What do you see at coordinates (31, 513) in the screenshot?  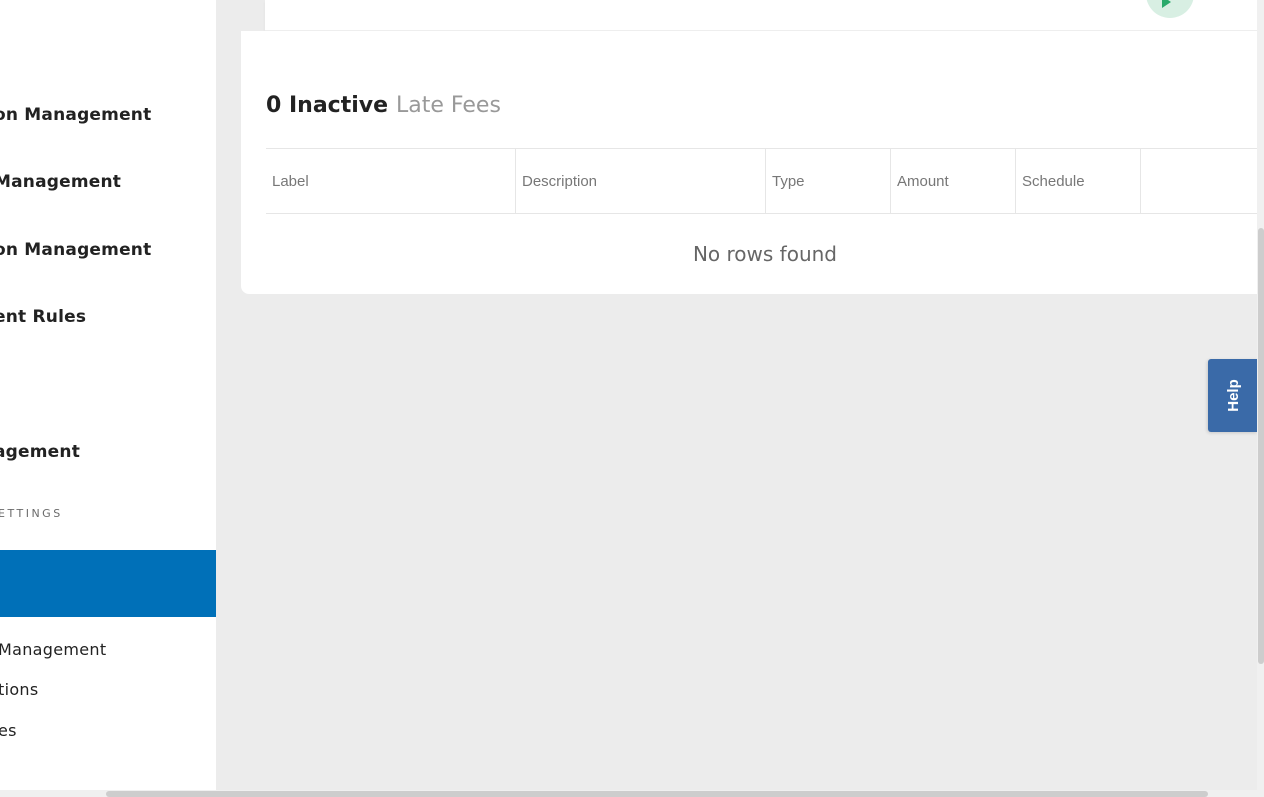 I see `sidebar-section-heading: ETTINGS` at bounding box center [31, 513].